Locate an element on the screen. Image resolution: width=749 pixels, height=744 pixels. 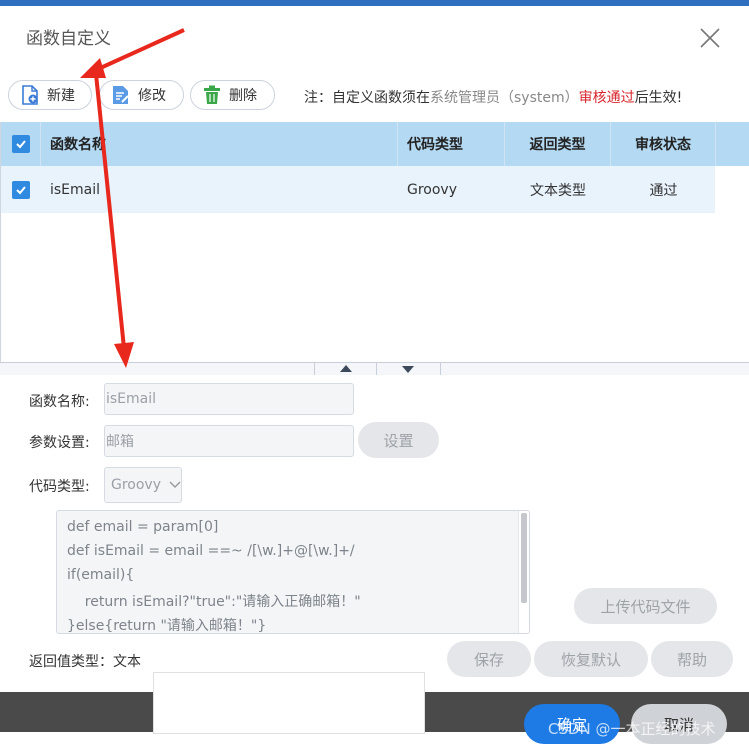
cell-return-type: 文本类型 is located at coordinates (558, 190).